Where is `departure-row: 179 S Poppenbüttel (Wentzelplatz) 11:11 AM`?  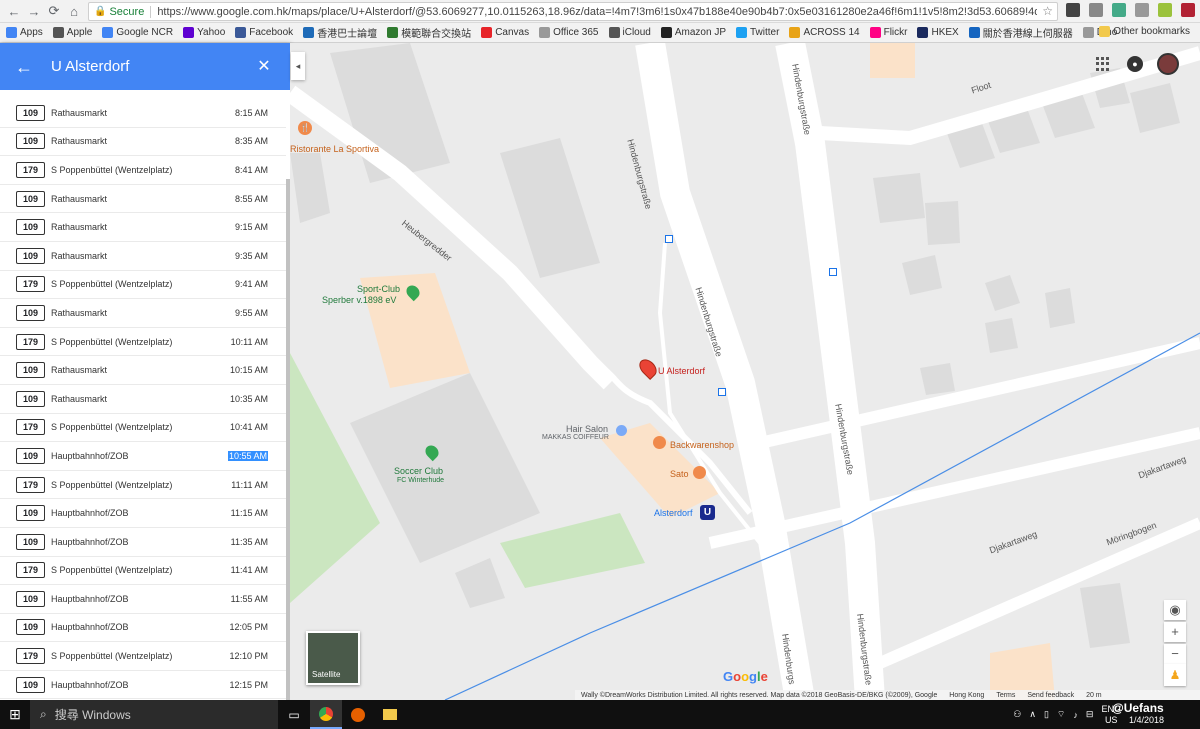
departure-row: 179 S Poppenbüttel (Wentzelplatz) 11:11 AM is located at coordinates (143, 485).